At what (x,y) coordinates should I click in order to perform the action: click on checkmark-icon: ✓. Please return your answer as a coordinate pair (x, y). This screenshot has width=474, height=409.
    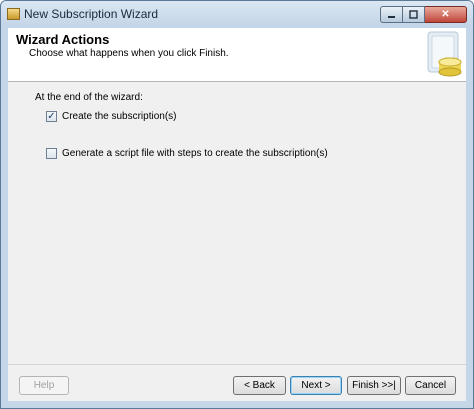
    Looking at the image, I should click on (51, 116).